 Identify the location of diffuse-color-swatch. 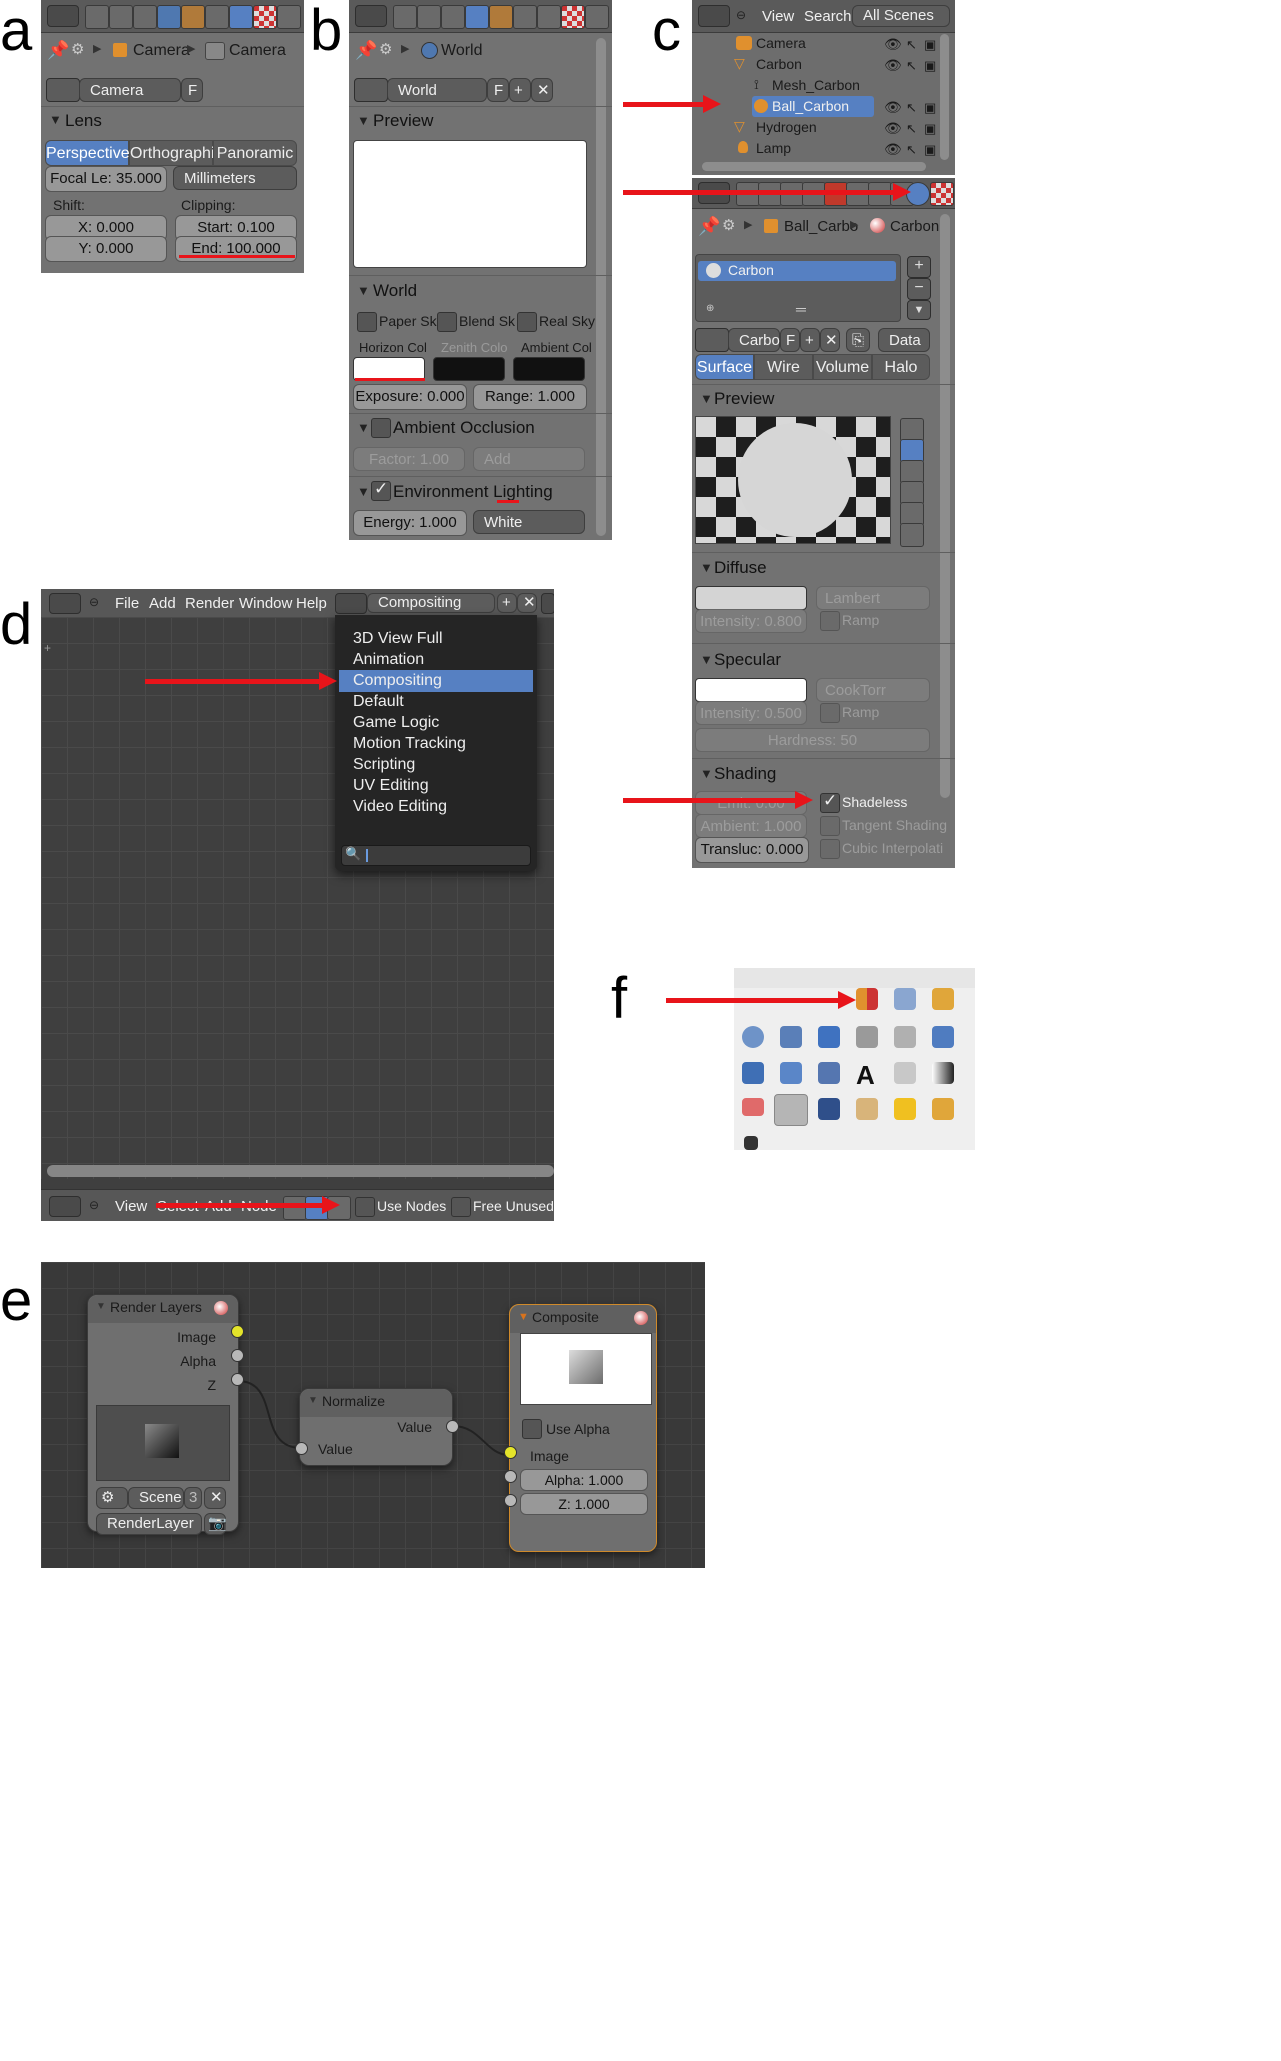
(751, 598).